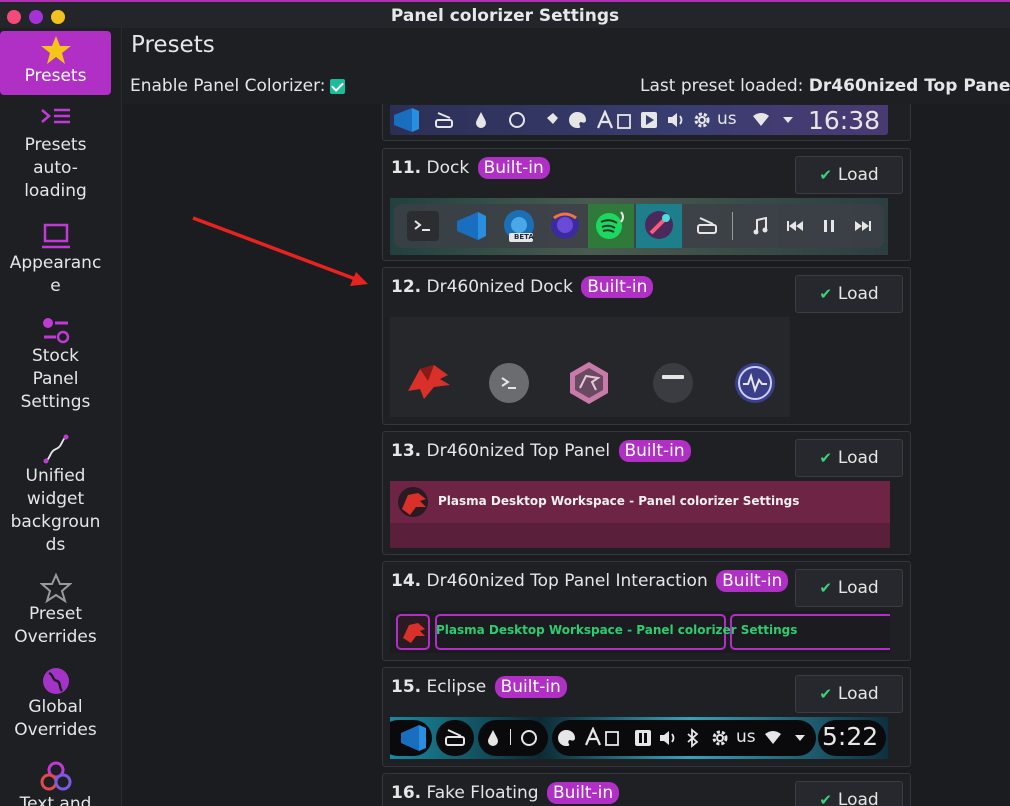 This screenshot has height=806, width=1010. Describe the element at coordinates (646, 346) in the screenshot. I see `preset-card-dr460nized-dock: 12. Dr460nized Dock Built-in ✔ Load` at that location.